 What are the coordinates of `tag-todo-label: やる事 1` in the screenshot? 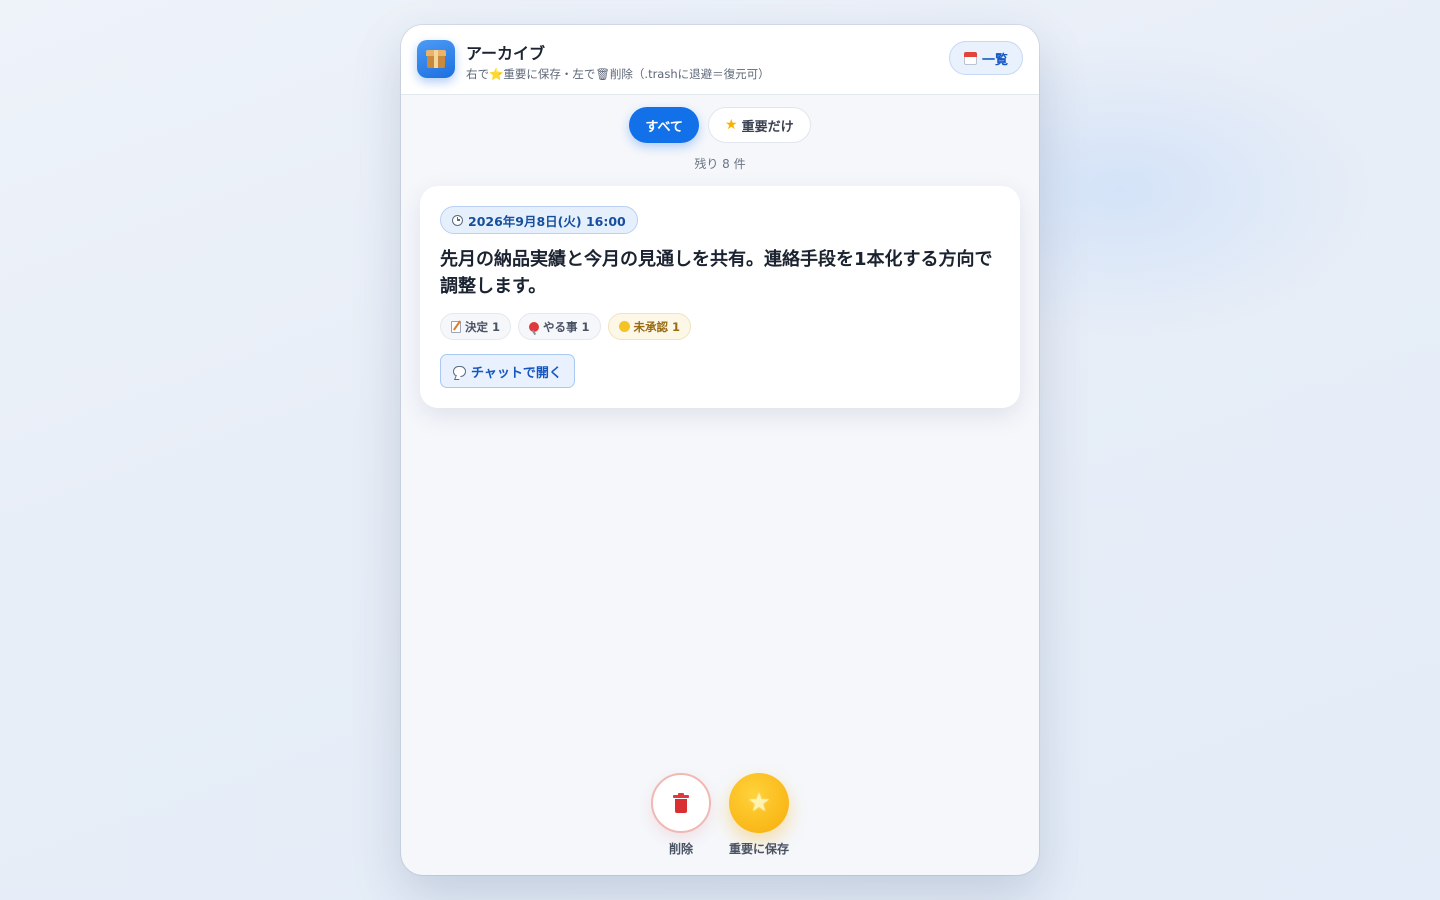 It's located at (566, 326).